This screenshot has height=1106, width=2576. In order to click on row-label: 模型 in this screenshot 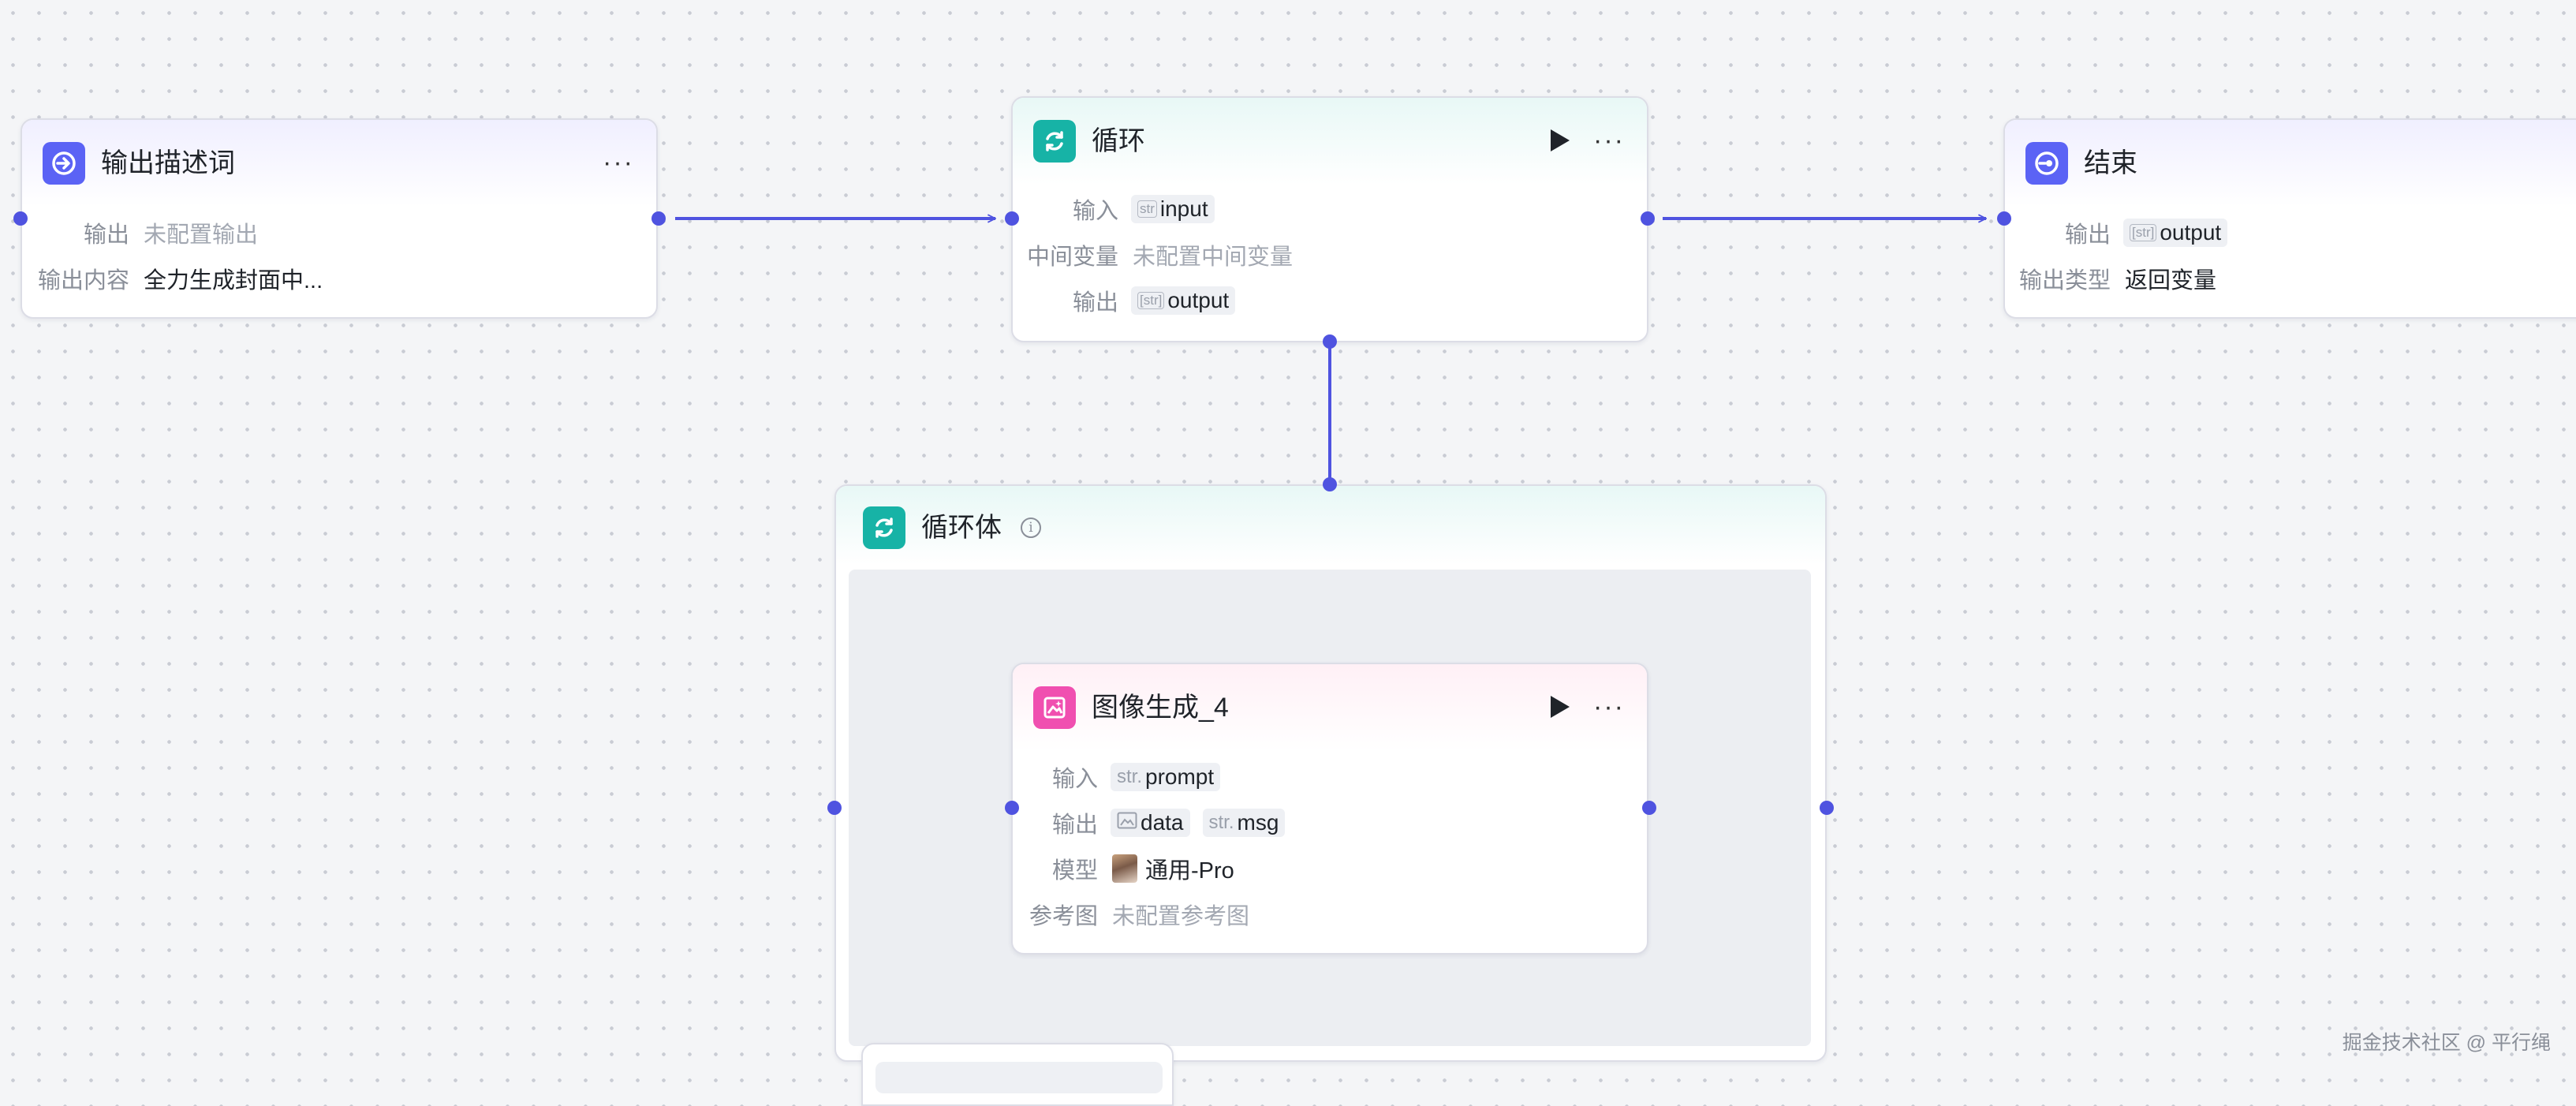, I will do `click(1074, 871)`.